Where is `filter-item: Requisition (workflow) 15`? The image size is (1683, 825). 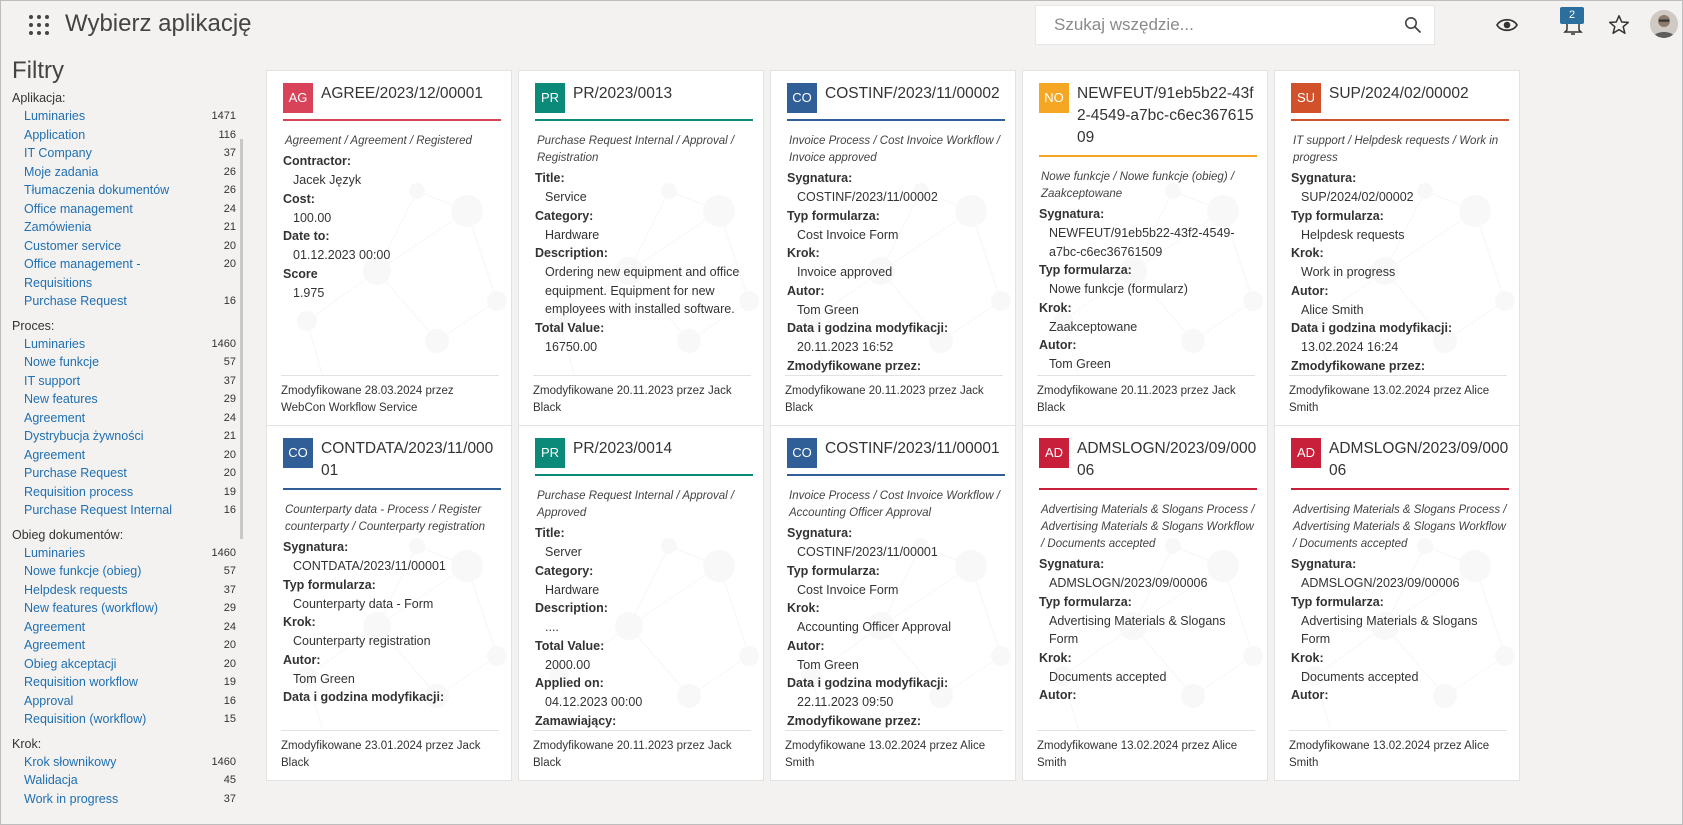 filter-item: Requisition (workflow) 15 is located at coordinates (124, 719).